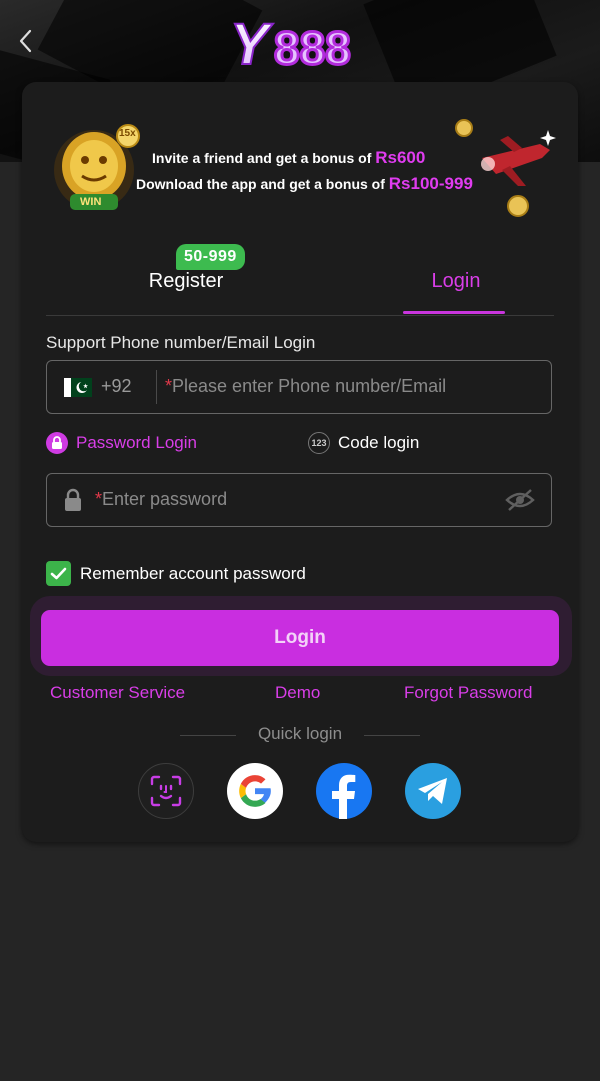 Image resolution: width=600 pixels, height=1081 pixels. What do you see at coordinates (117, 693) in the screenshot?
I see `customer-service-link: Customer Service` at bounding box center [117, 693].